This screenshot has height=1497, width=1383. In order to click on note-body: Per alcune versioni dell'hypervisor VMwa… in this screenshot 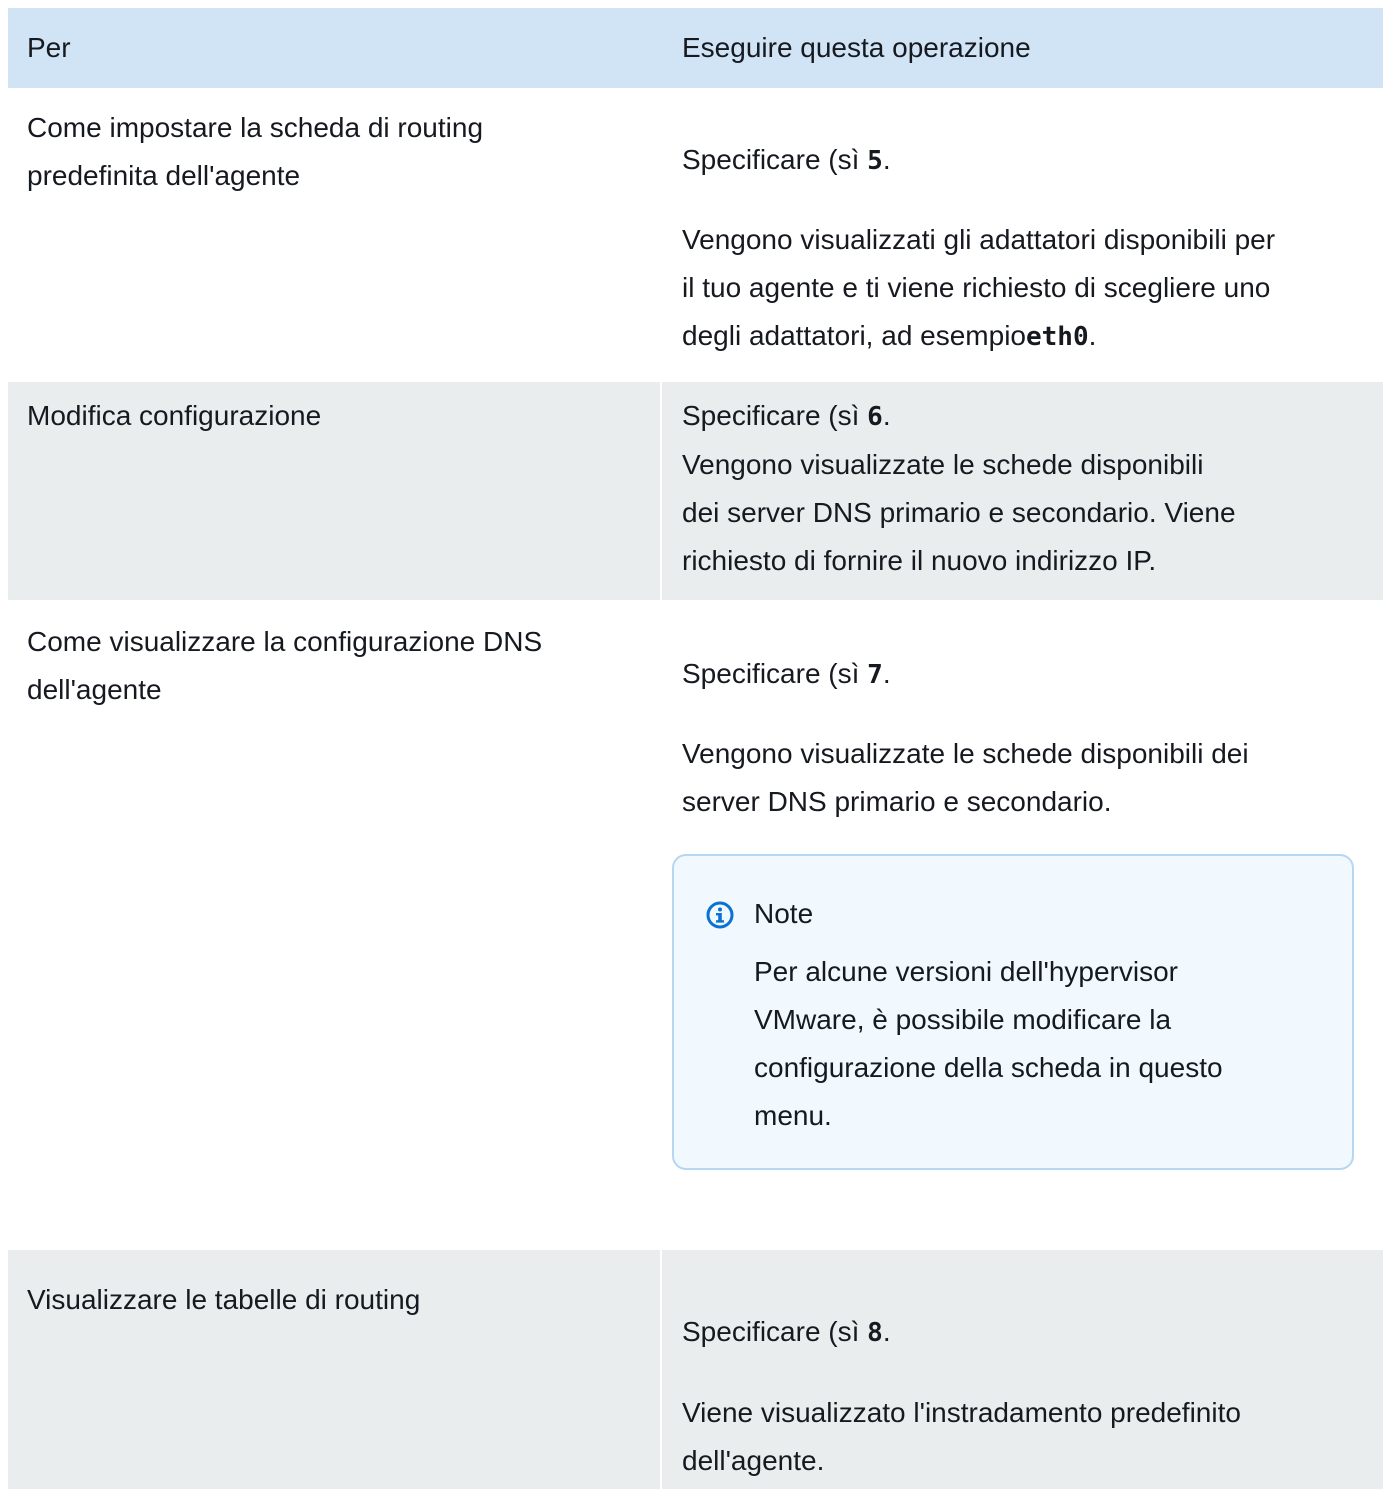, I will do `click(1034, 1044)`.